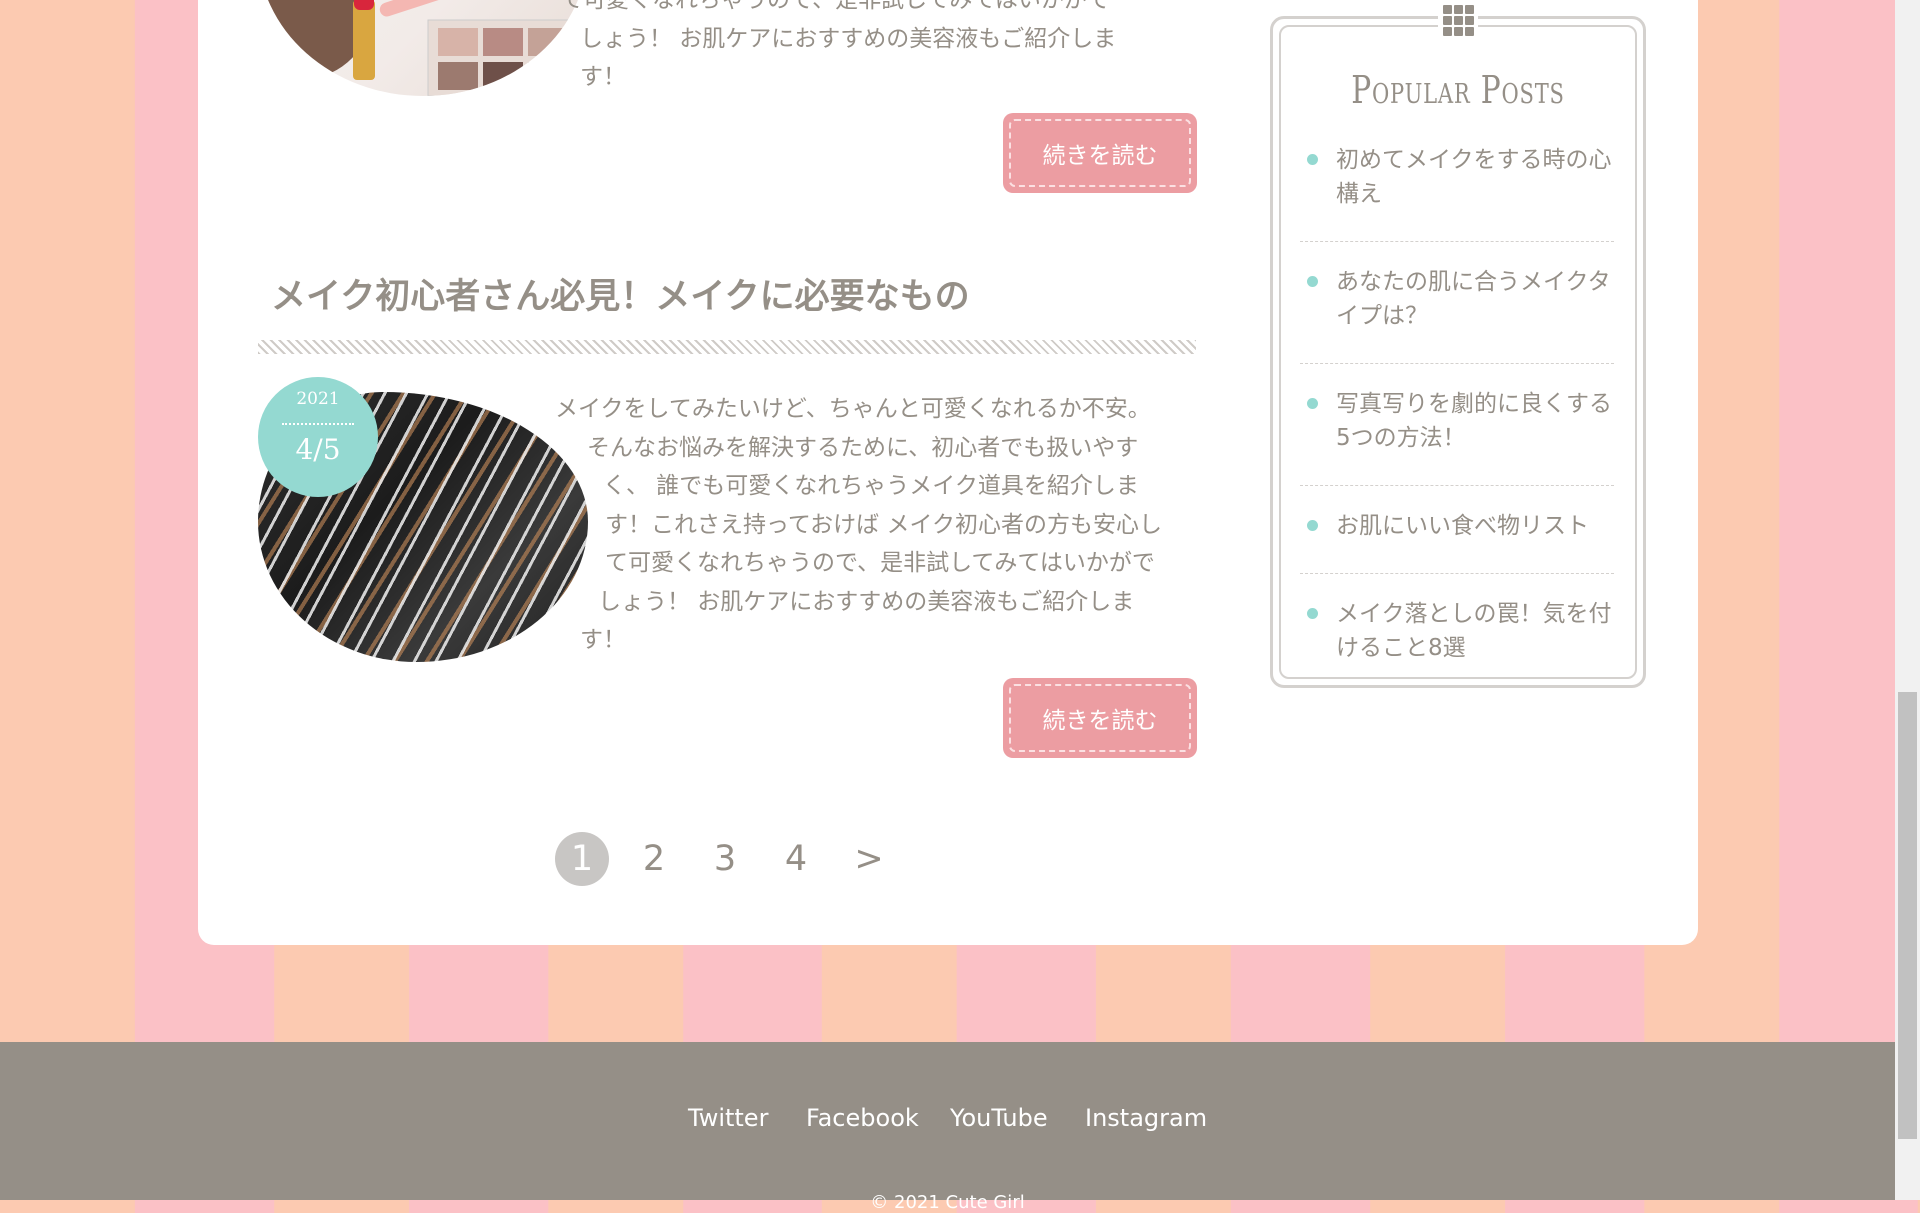 This screenshot has height=1213, width=1920. What do you see at coordinates (318, 449) in the screenshot?
I see `date-month-day: 4/5` at bounding box center [318, 449].